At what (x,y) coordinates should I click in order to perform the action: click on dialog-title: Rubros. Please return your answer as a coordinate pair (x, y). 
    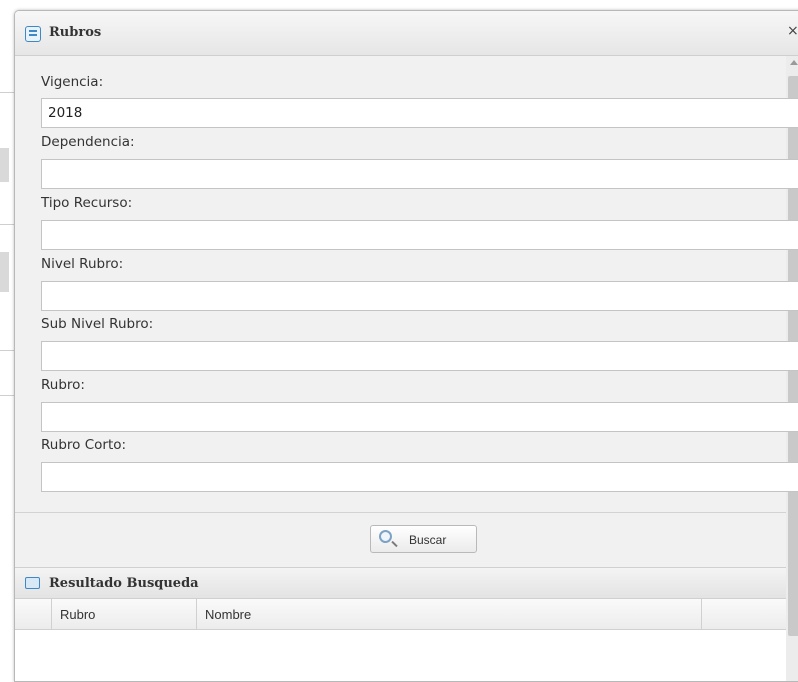
    Looking at the image, I should click on (75, 32).